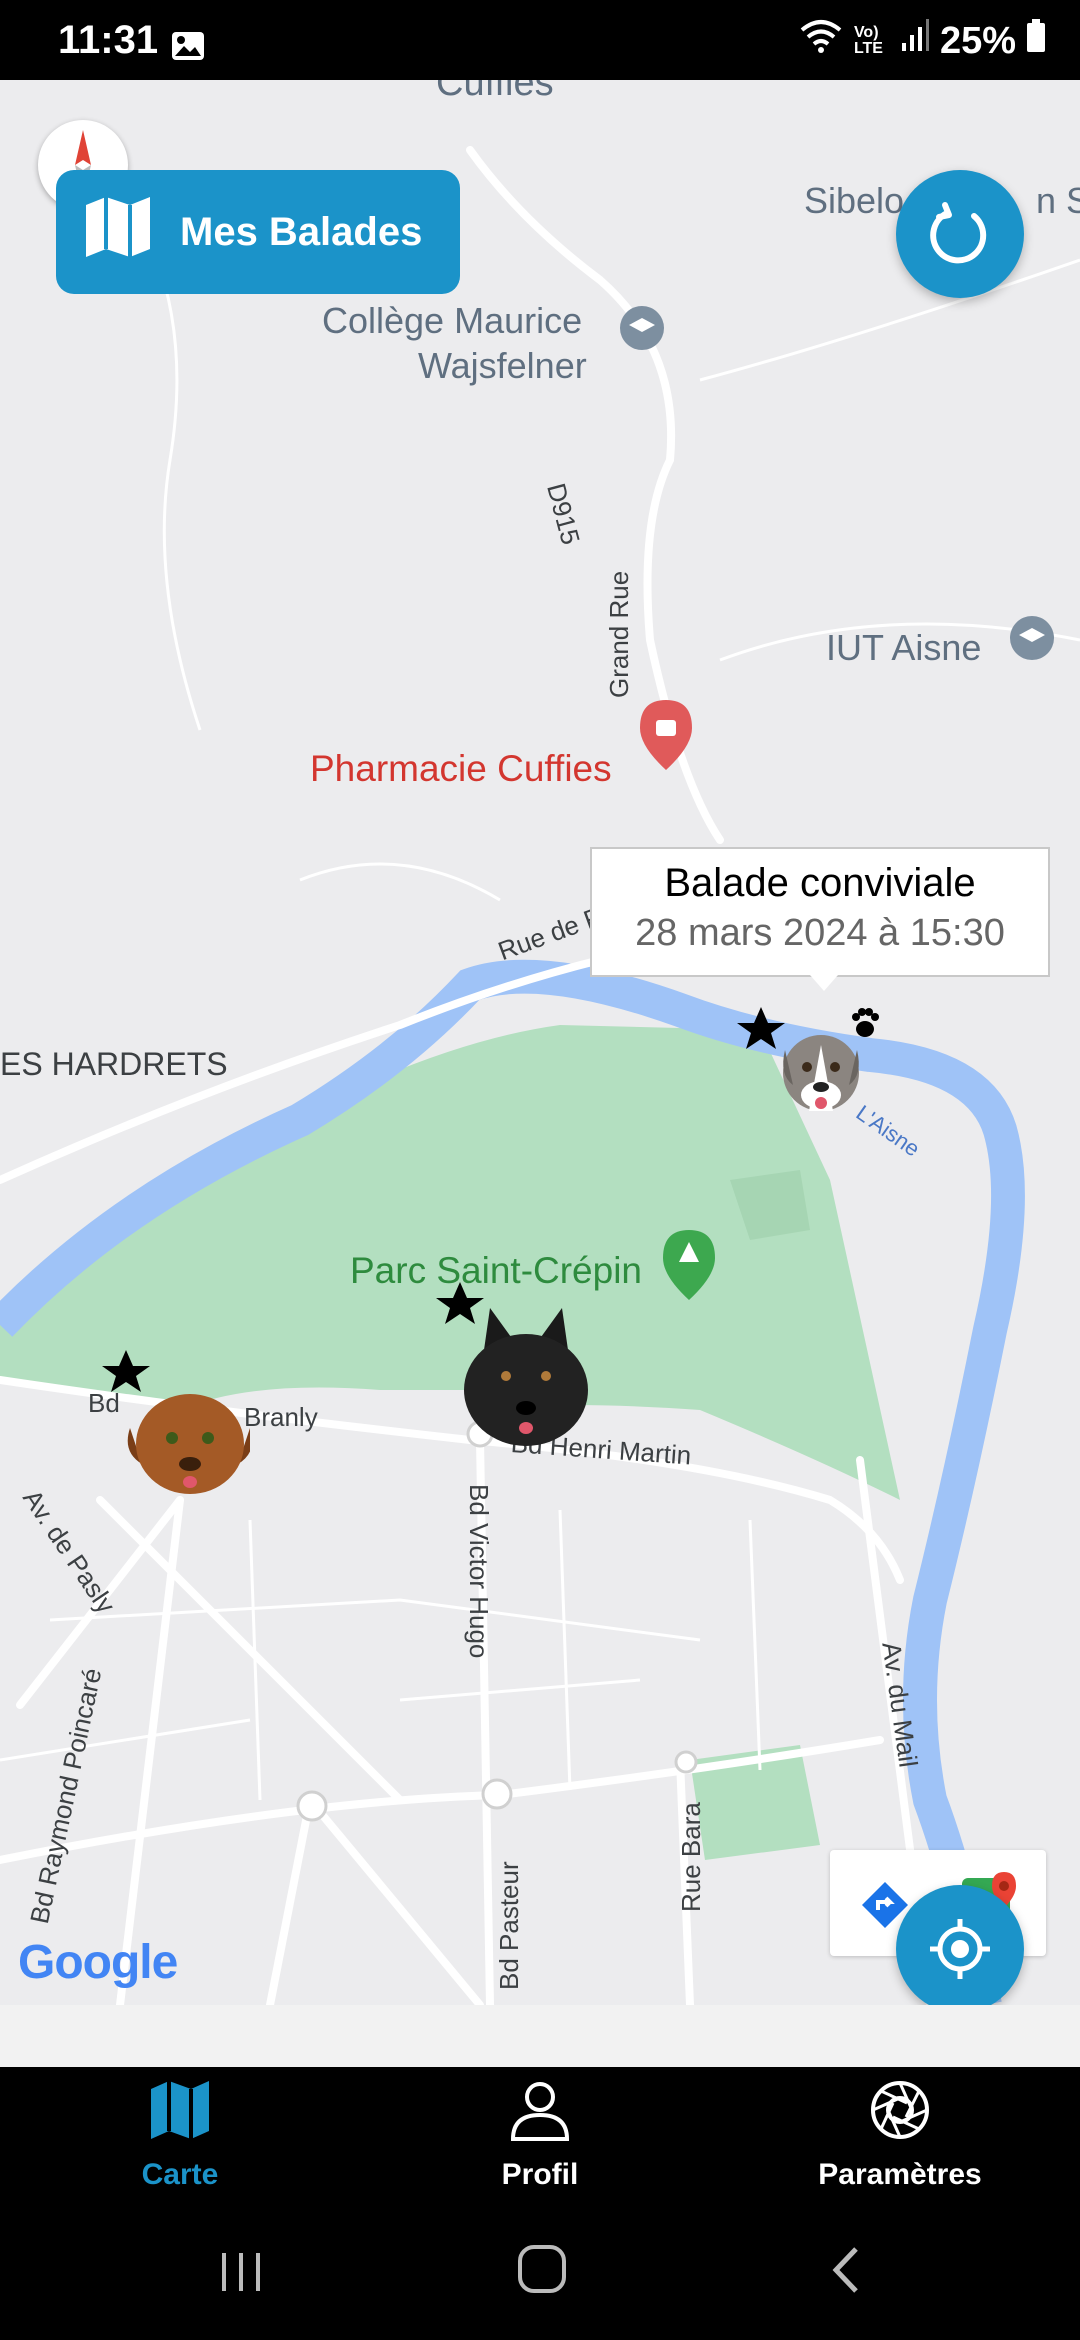 This screenshot has height=2340, width=1080. What do you see at coordinates (114, 1064) in the screenshot?
I see `map-label-hardrets: ES HARDRETS` at bounding box center [114, 1064].